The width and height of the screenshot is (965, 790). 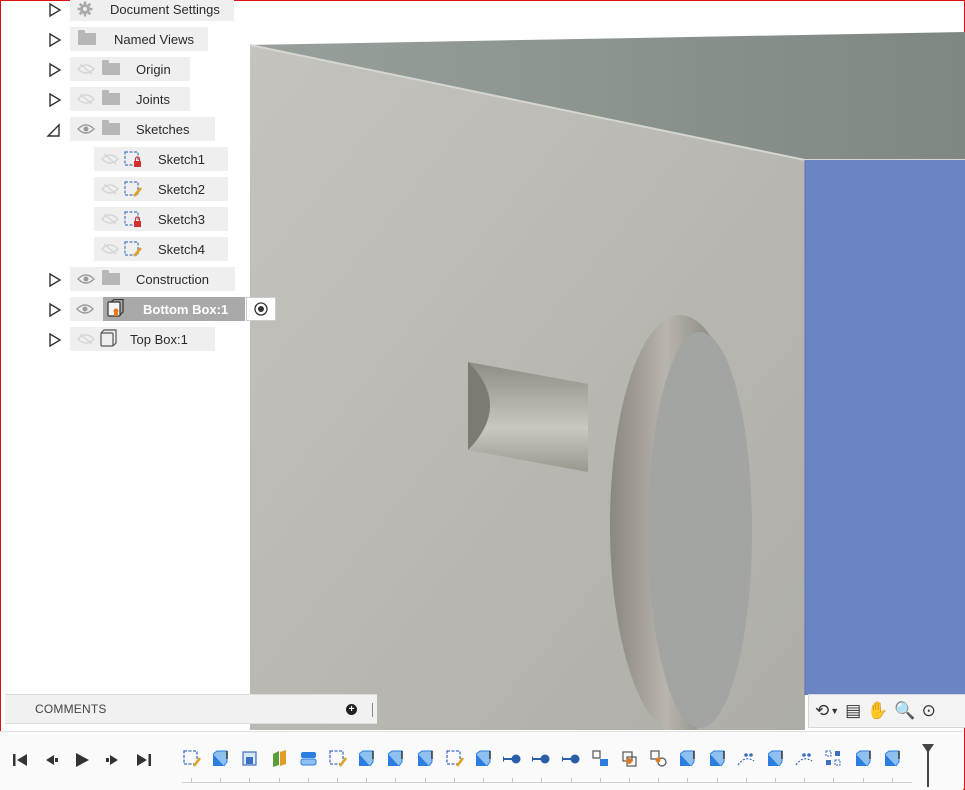 I want to click on look-at-icon: ▤, so click(x=853, y=711).